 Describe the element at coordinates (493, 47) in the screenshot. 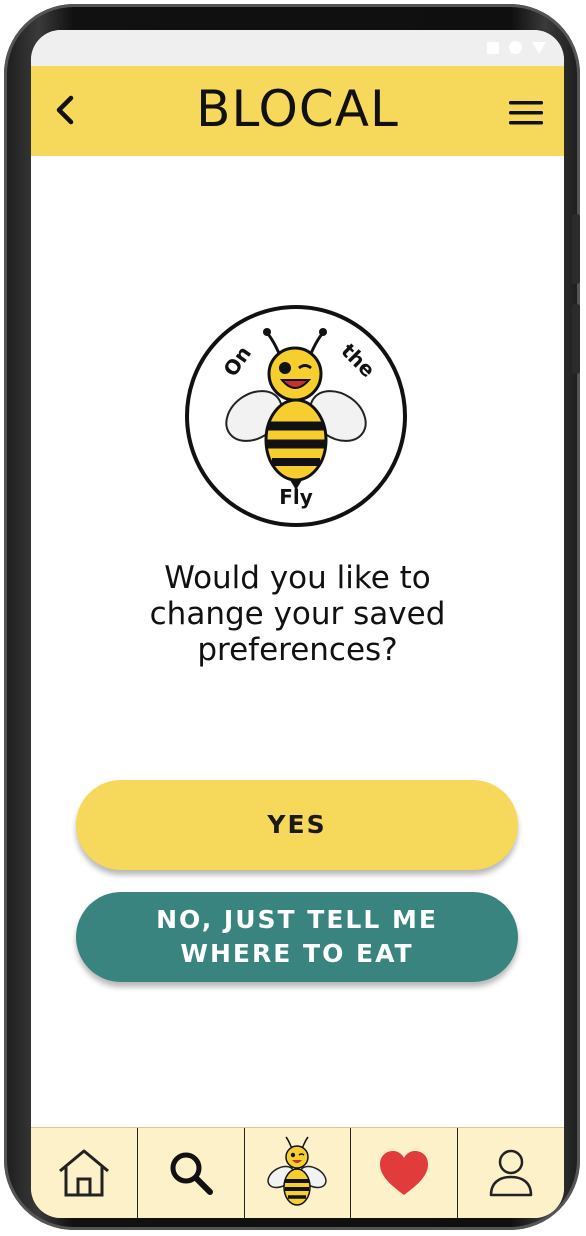

I see `signal-icon` at that location.